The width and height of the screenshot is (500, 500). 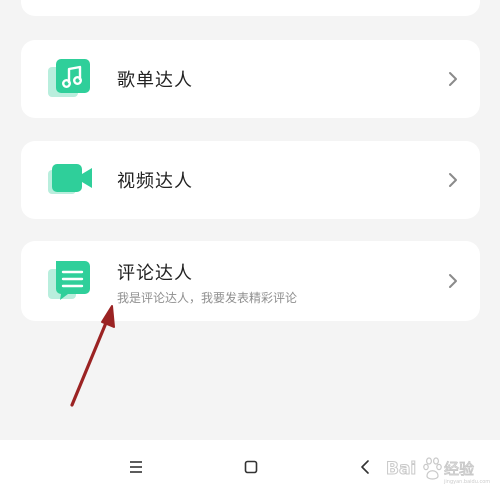 What do you see at coordinates (155, 80) in the screenshot?
I see `menu-item-label: 歌单达人` at bounding box center [155, 80].